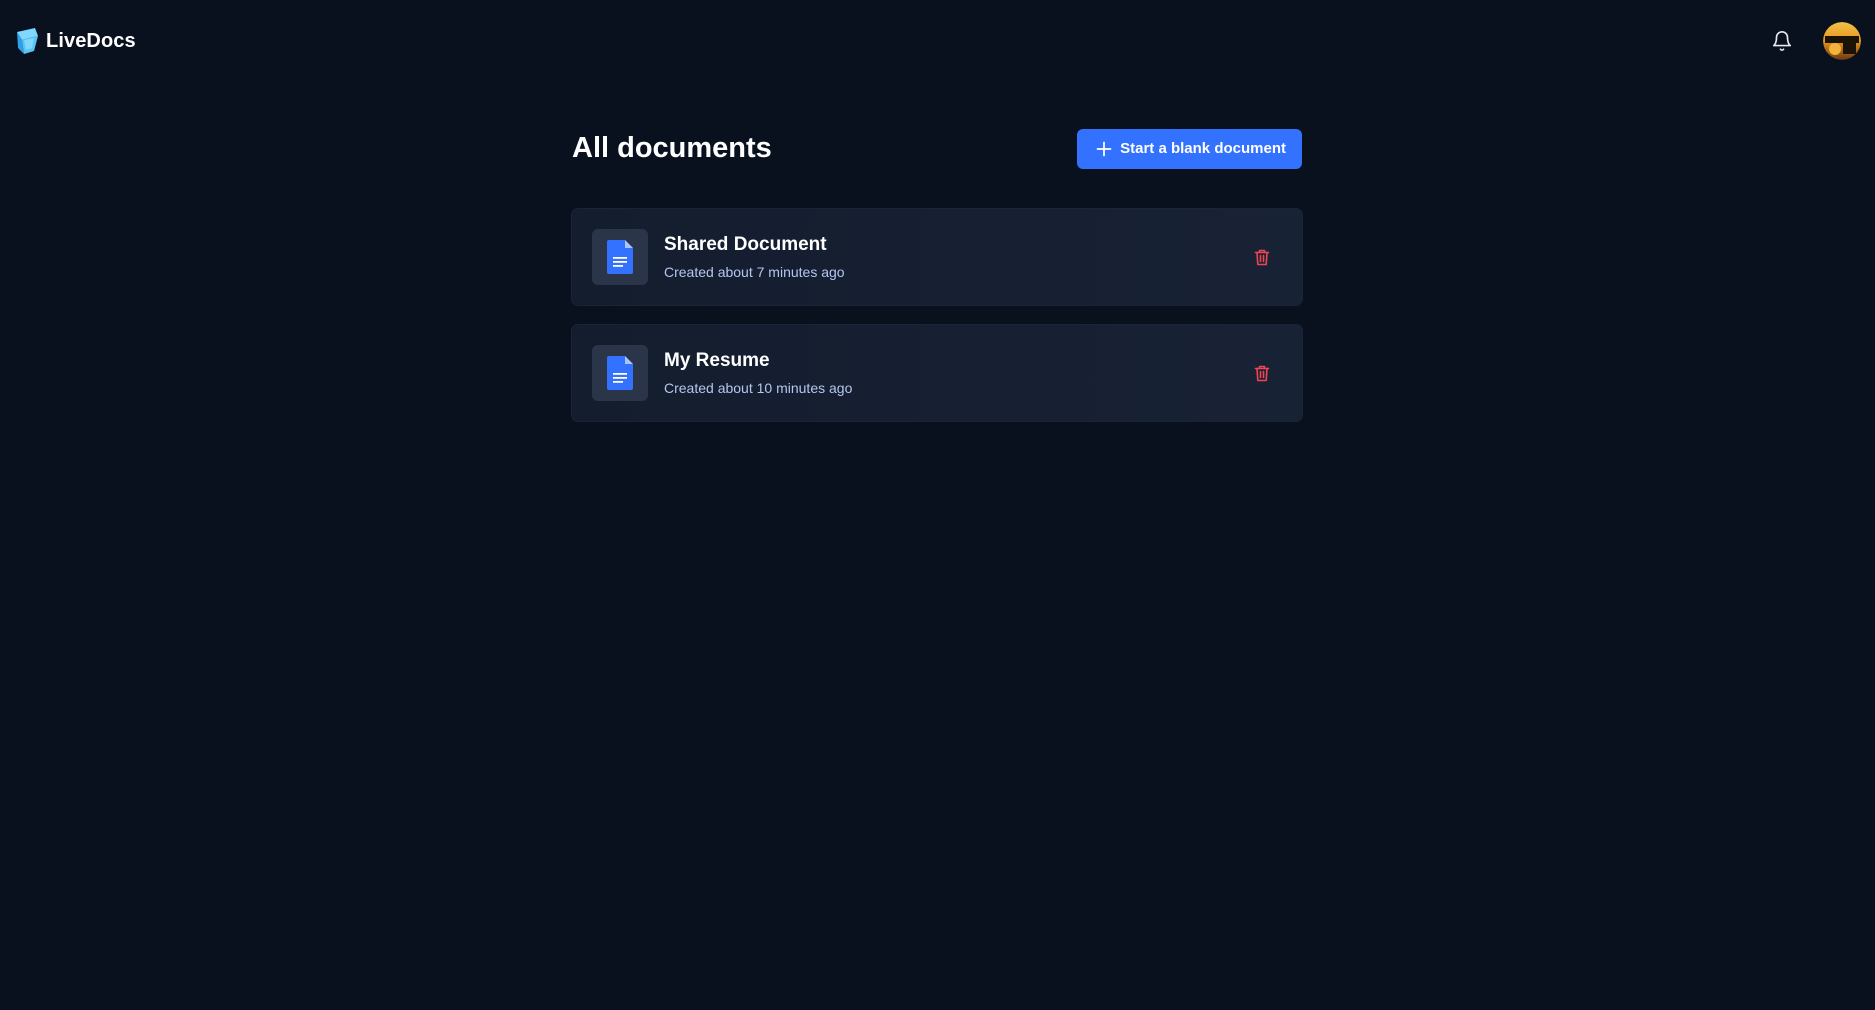  What do you see at coordinates (672, 148) in the screenshot?
I see `page-title: All documents` at bounding box center [672, 148].